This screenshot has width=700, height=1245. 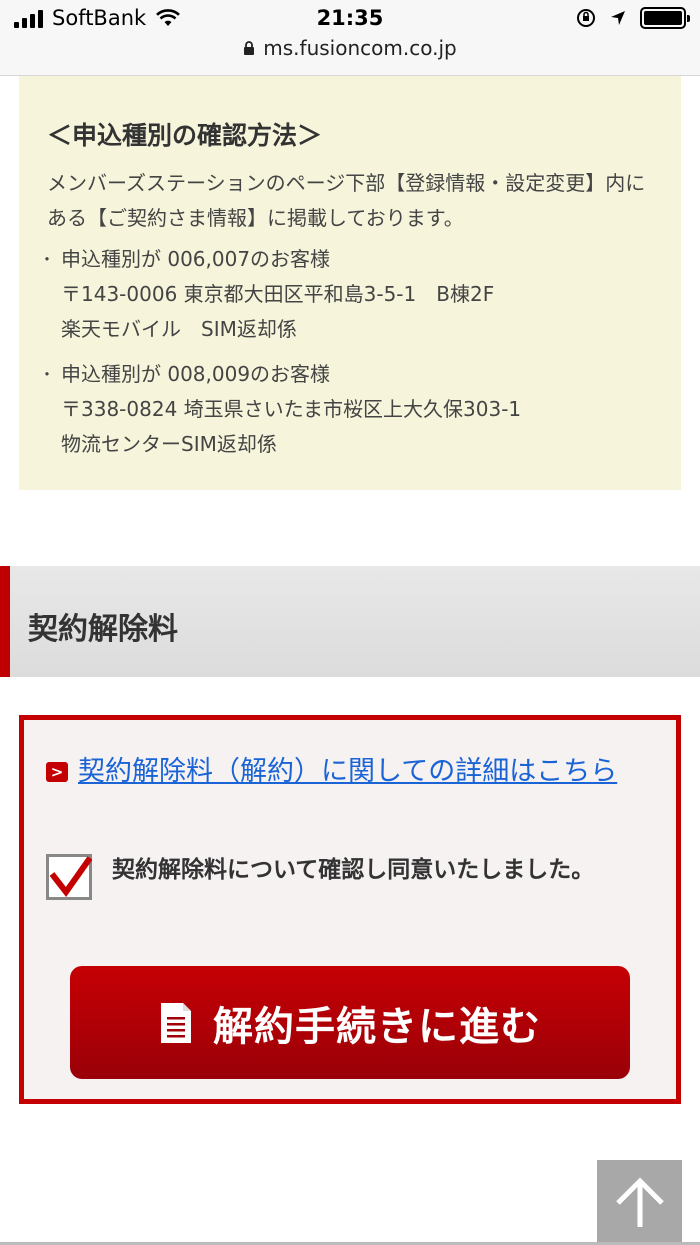 I want to click on section-header: 契約解除料, so click(x=350, y=621).